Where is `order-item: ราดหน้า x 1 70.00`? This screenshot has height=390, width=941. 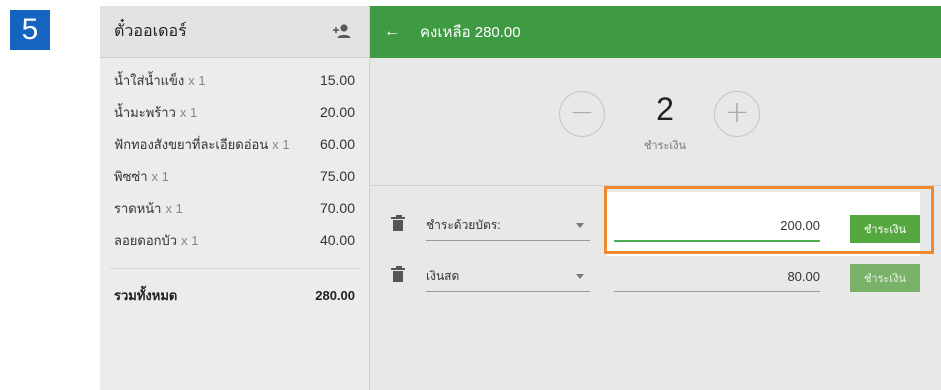 order-item: ราดหน้า x 1 70.00 is located at coordinates (234, 208).